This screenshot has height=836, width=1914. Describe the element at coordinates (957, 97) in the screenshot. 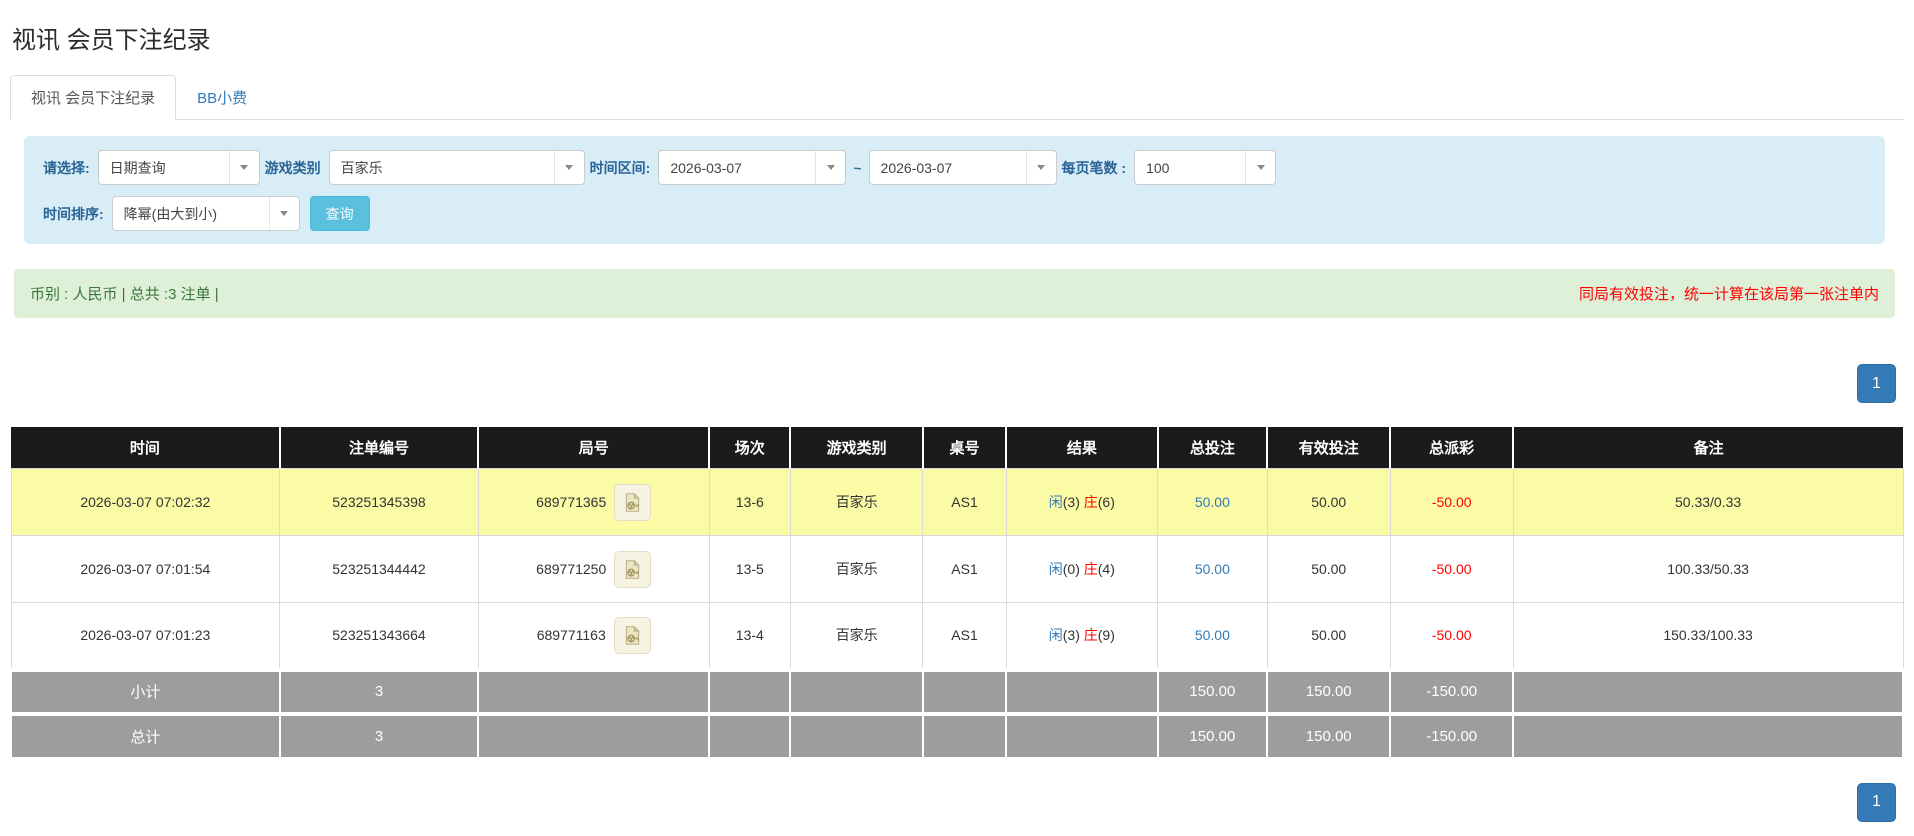

I see `tab-bar: 视讯 会员下注纪录 BB小费` at that location.